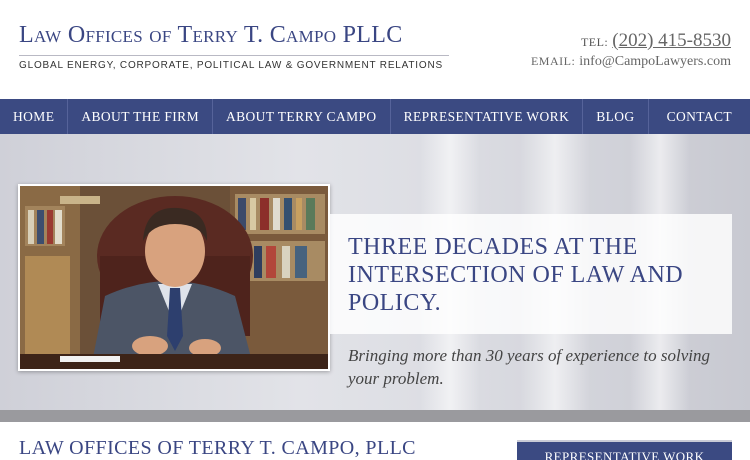 This screenshot has width=750, height=460. Describe the element at coordinates (34, 116) in the screenshot. I see `nav-home: HOME` at that location.